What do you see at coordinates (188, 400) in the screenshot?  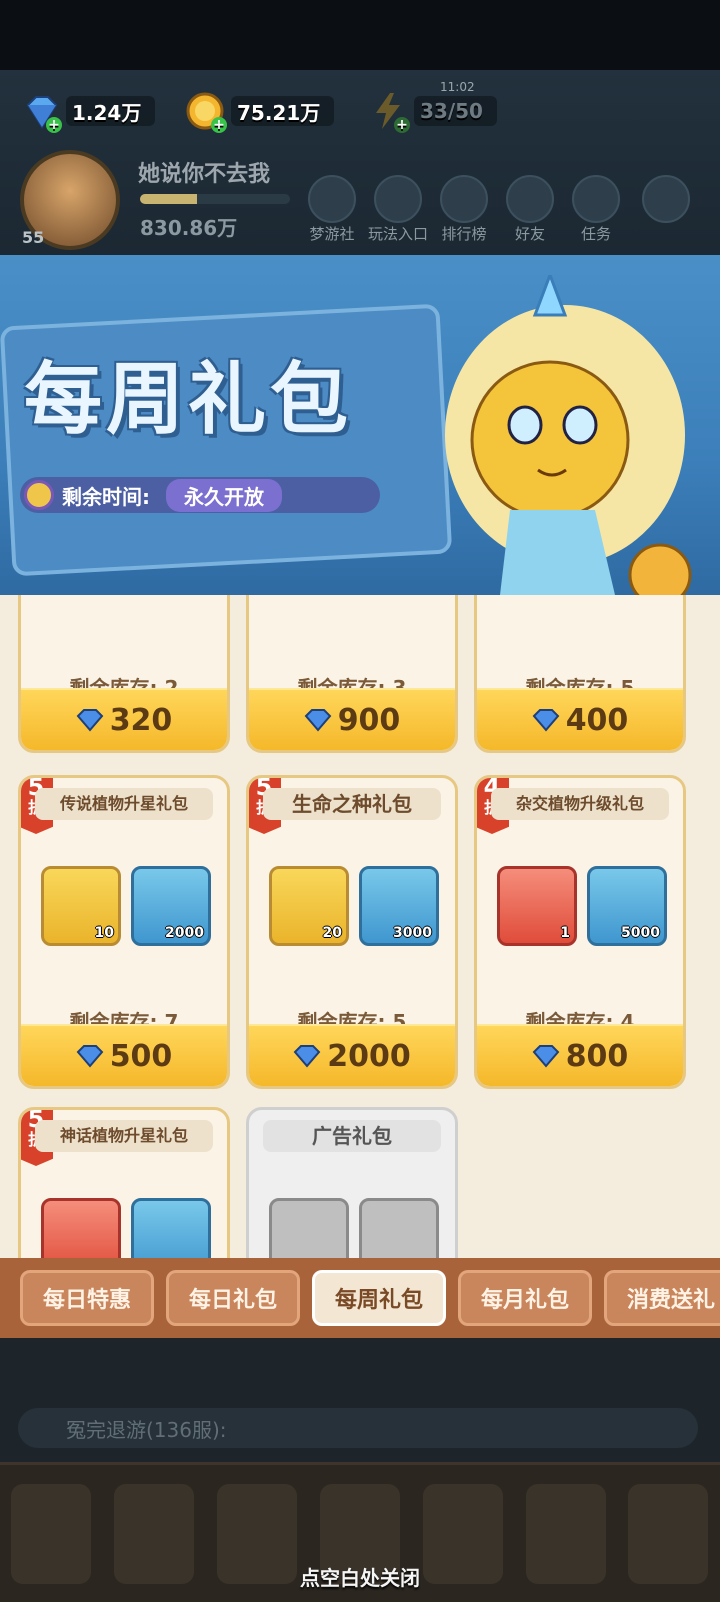 I see `banner-title: 每周礼包` at bounding box center [188, 400].